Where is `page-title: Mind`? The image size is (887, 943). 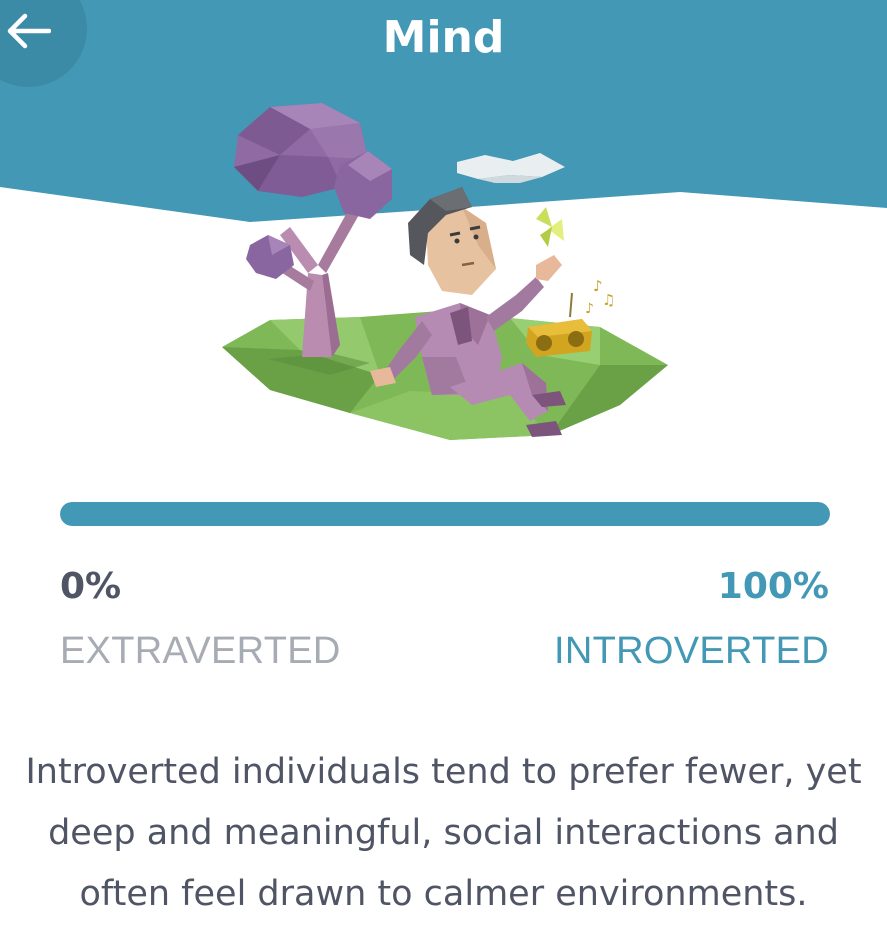
page-title: Mind is located at coordinates (443, 37).